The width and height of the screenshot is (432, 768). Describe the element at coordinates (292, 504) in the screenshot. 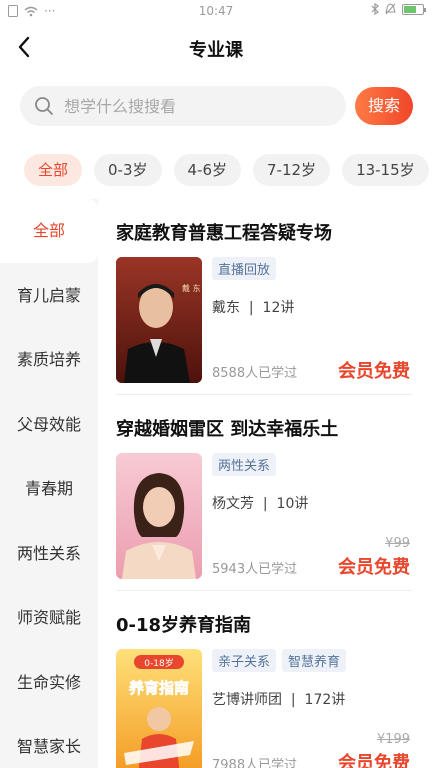

I see `lesson-count: 10讲` at that location.